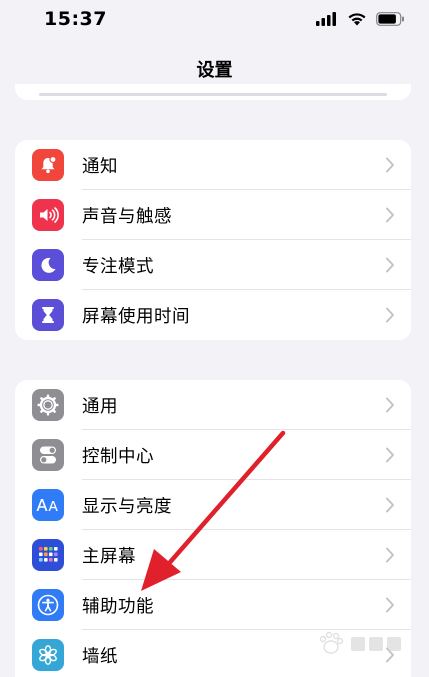 The width and height of the screenshot is (429, 677). I want to click on moon-icon, so click(48, 265).